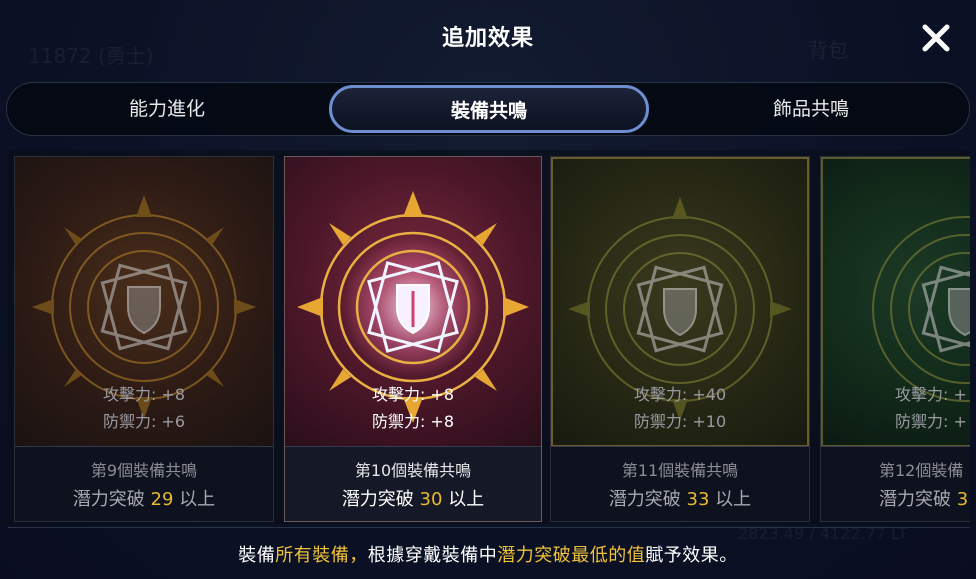  What do you see at coordinates (680, 470) in the screenshot?
I see `card-name: 第11個裝備共鳴` at bounding box center [680, 470].